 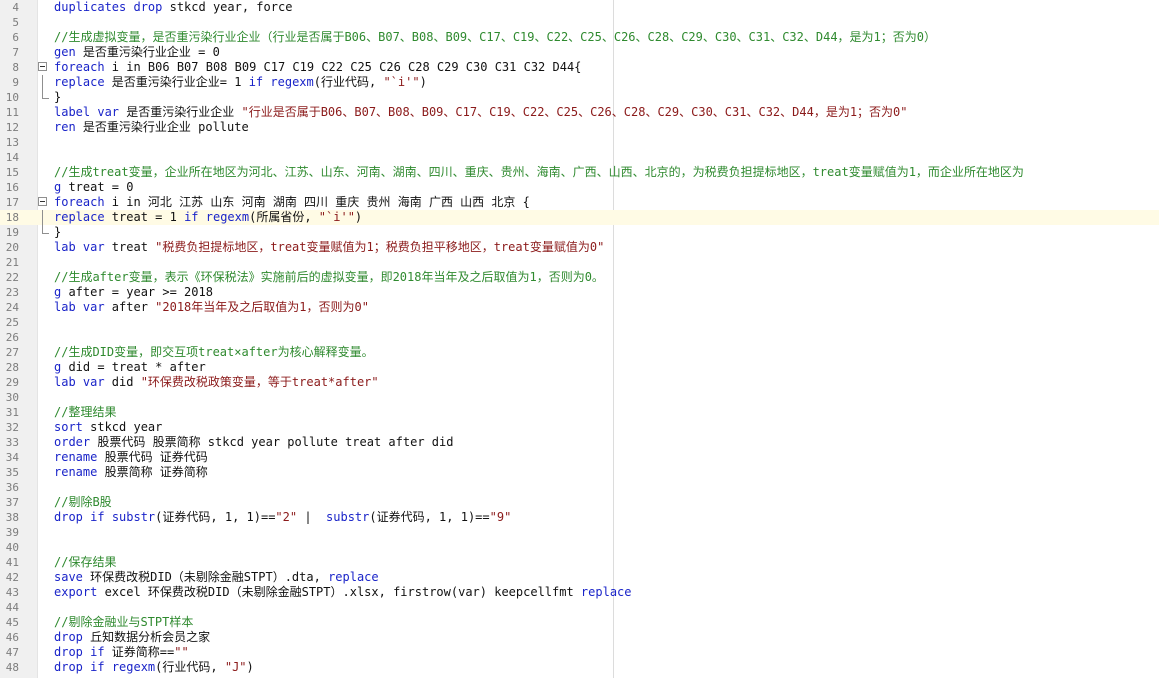 What do you see at coordinates (579, 412) in the screenshot?
I see `code-line: 31 //整理结果` at bounding box center [579, 412].